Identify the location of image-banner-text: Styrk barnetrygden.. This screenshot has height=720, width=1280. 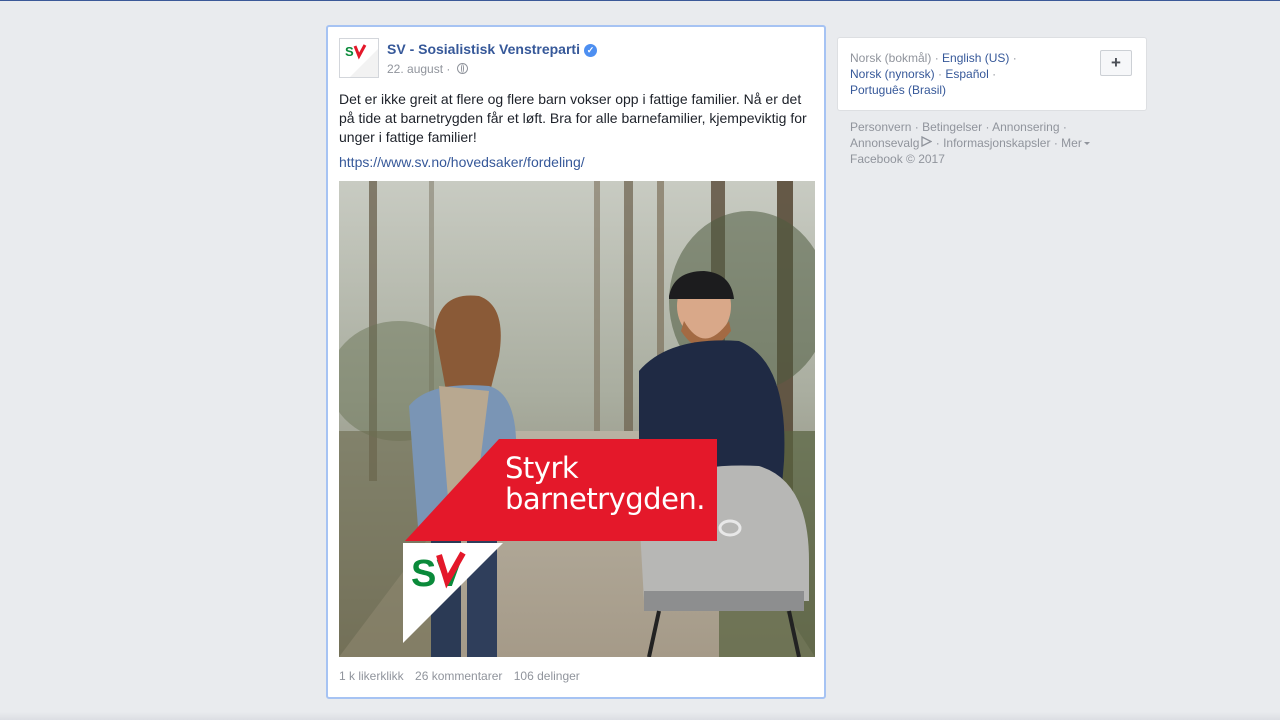
(605, 483).